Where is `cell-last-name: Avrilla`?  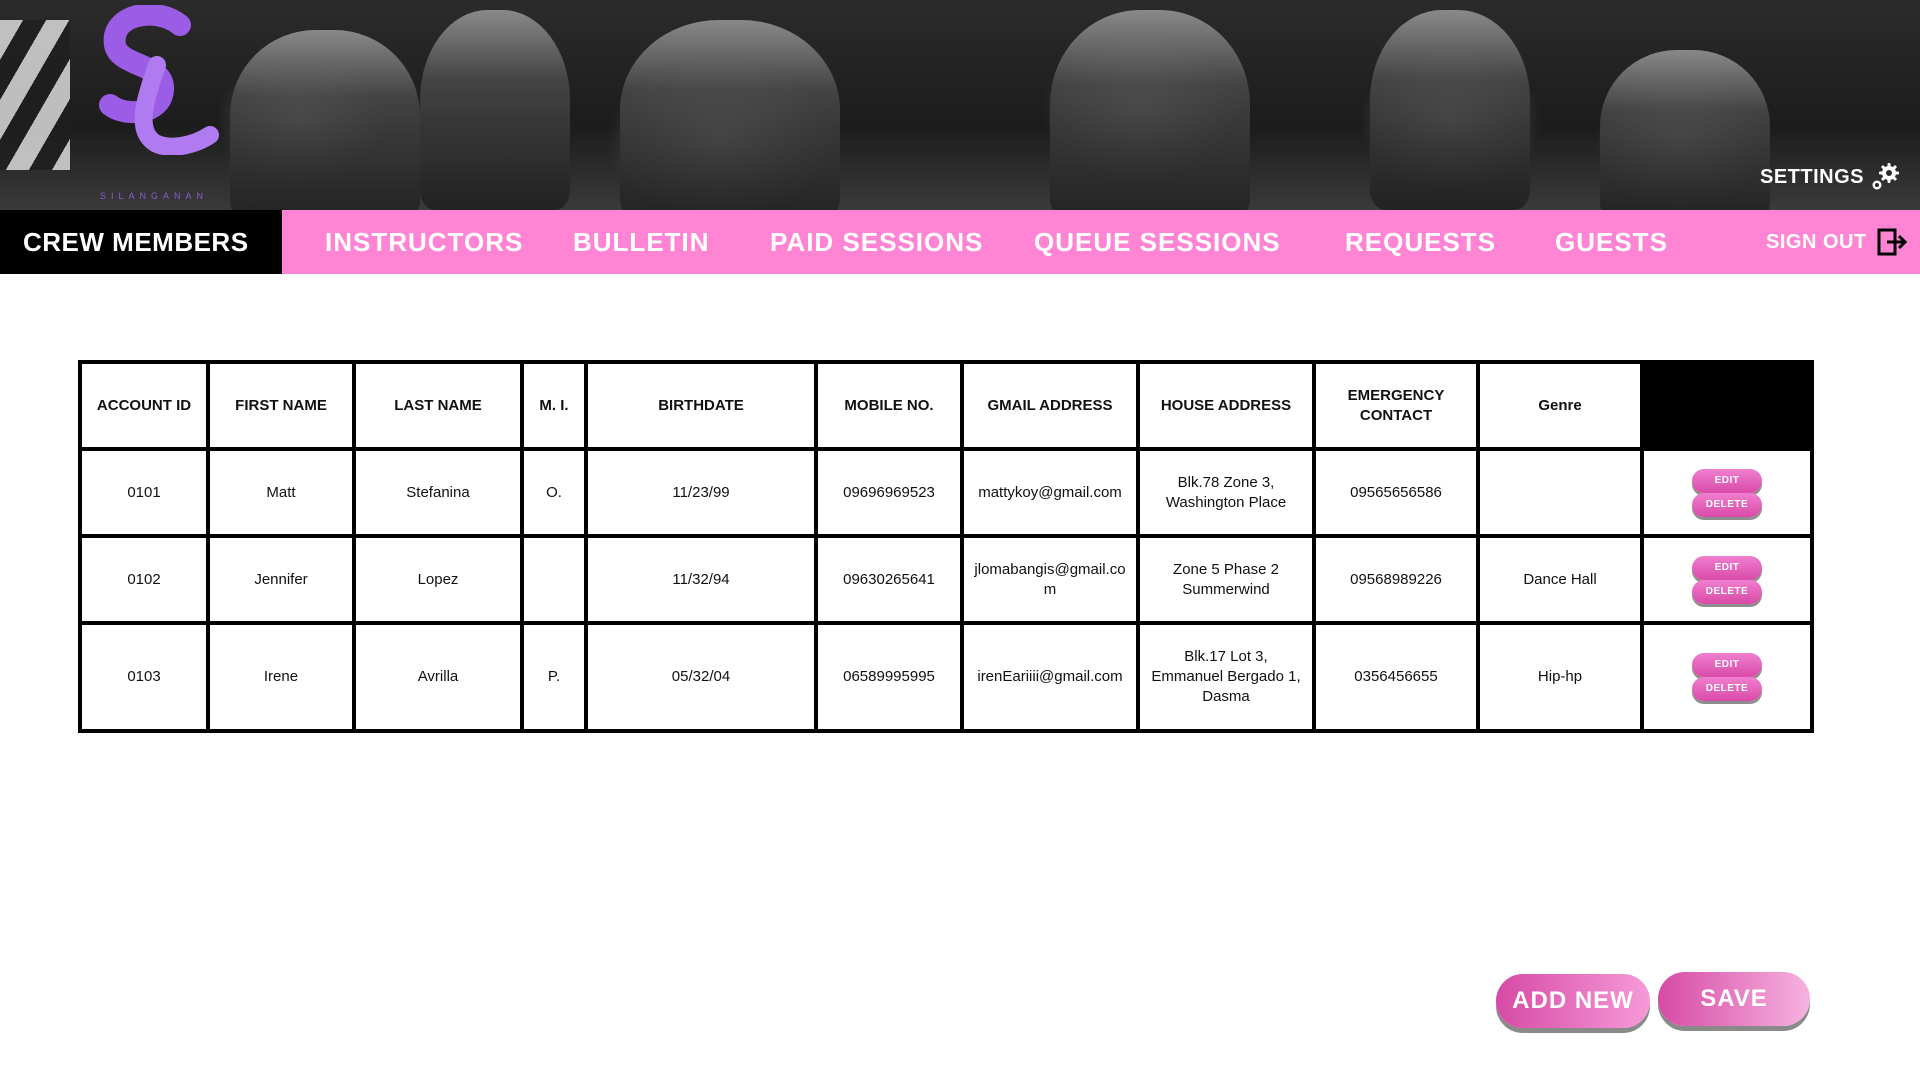
cell-last-name: Avrilla is located at coordinates (438, 677).